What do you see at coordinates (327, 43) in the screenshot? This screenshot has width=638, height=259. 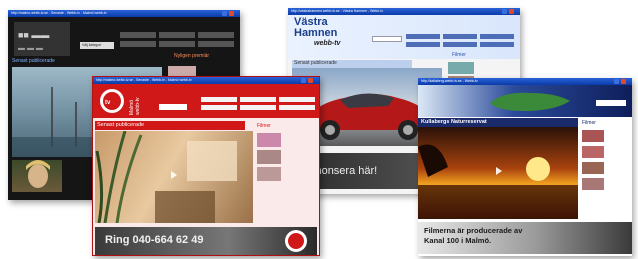 I see `logo-subtitle: webb-tv` at bounding box center [327, 43].